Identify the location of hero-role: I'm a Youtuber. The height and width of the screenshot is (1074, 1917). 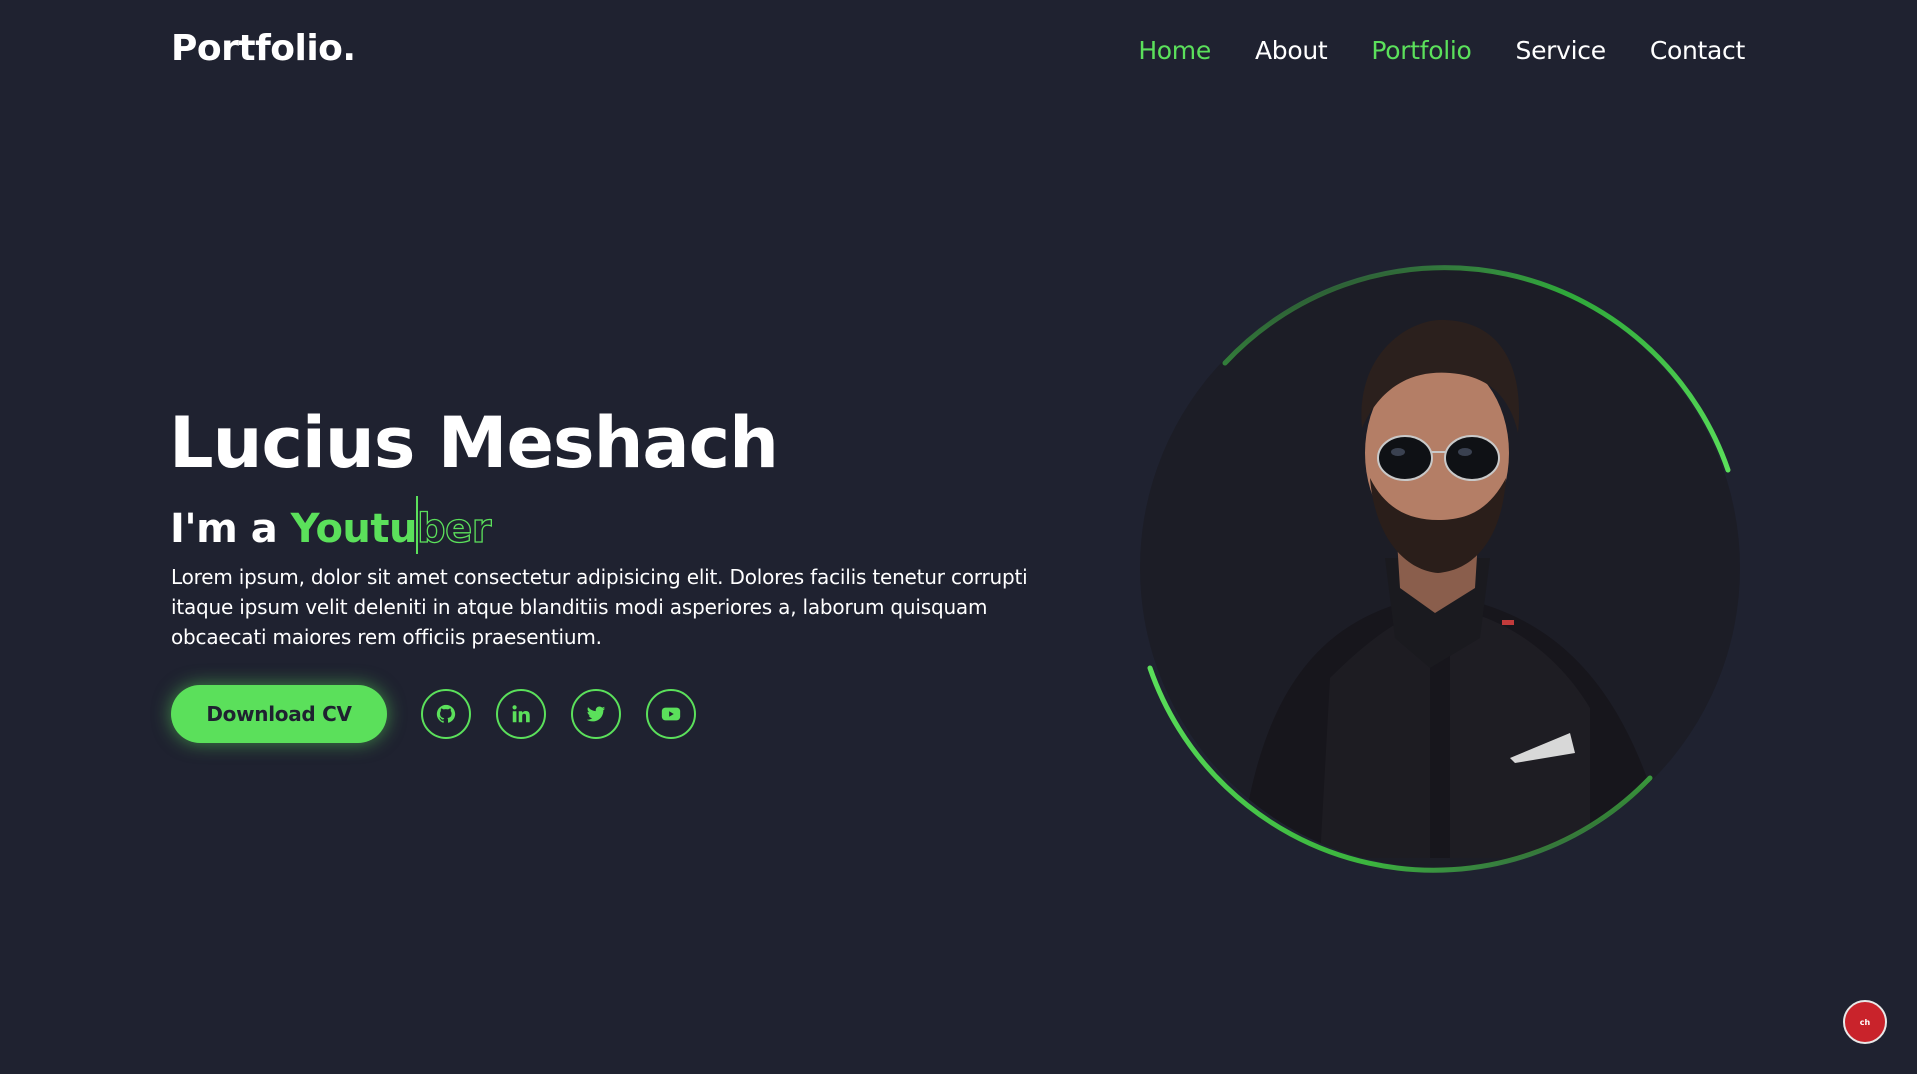
(331, 525).